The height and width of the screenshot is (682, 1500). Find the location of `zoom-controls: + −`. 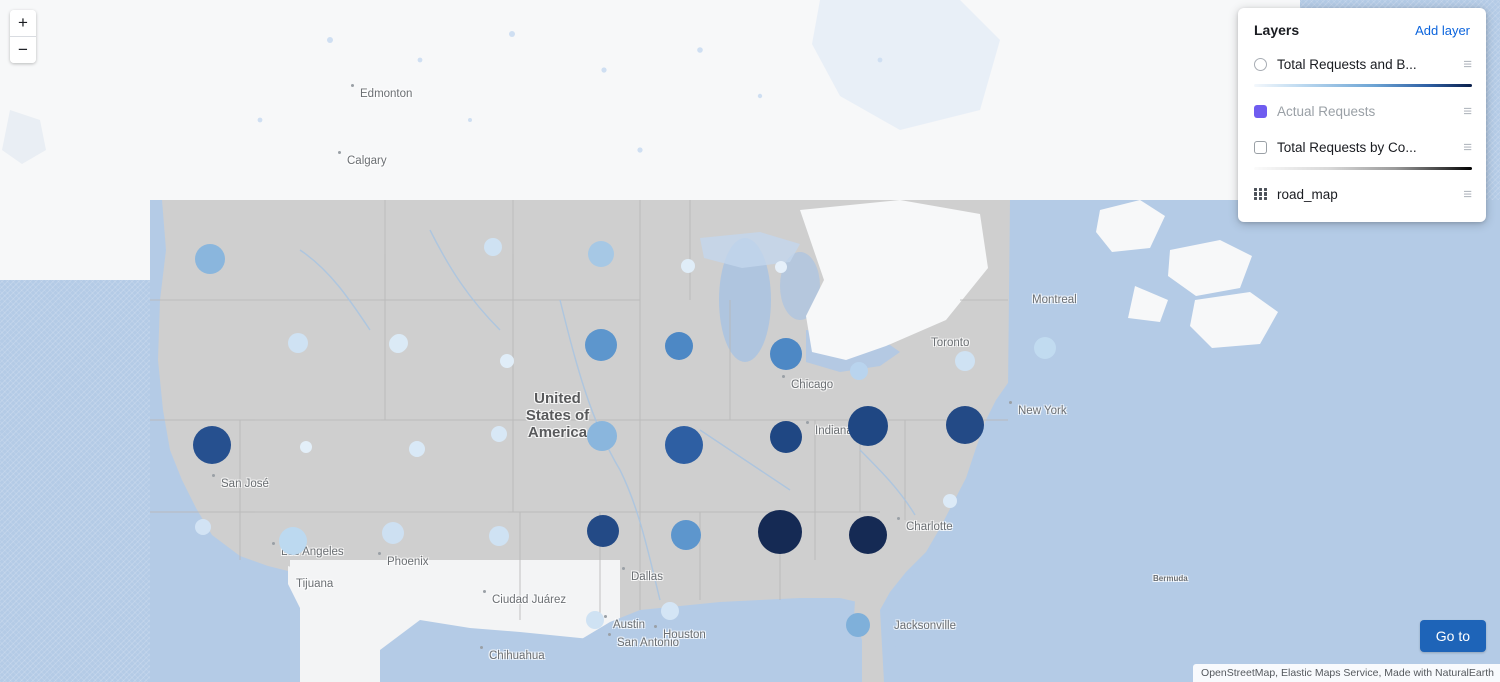

zoom-controls: + − is located at coordinates (23, 36).